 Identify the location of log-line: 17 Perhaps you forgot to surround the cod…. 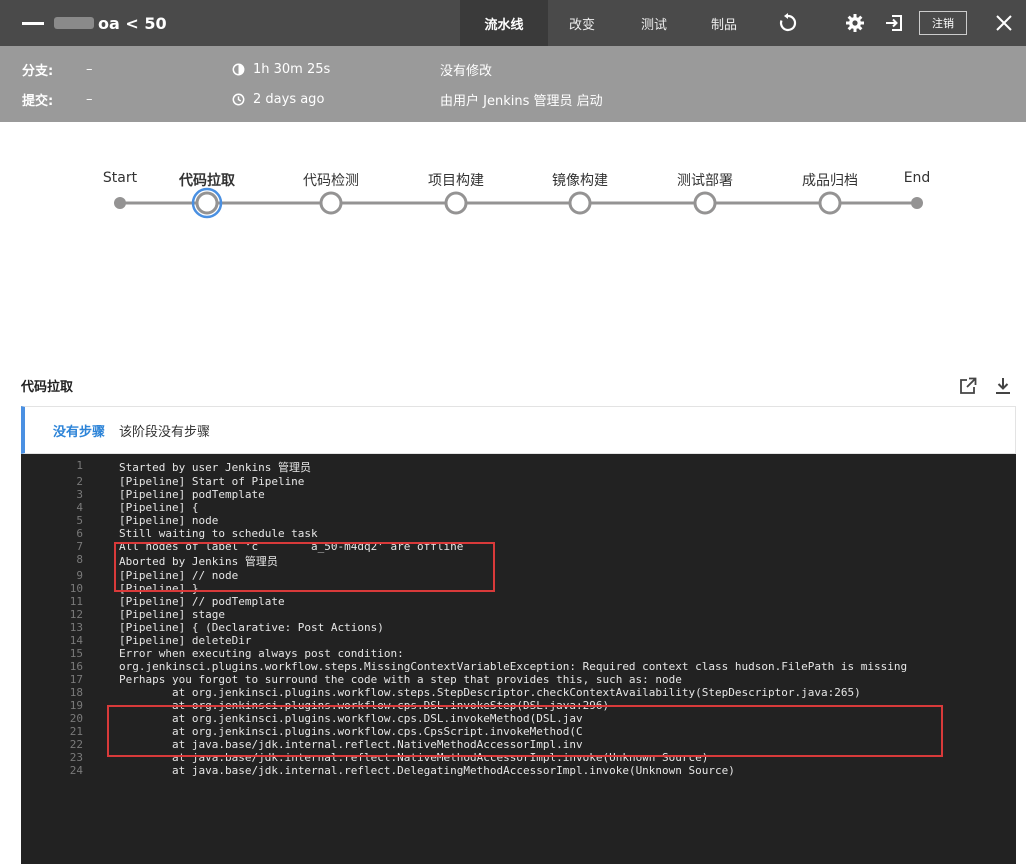
(518, 679).